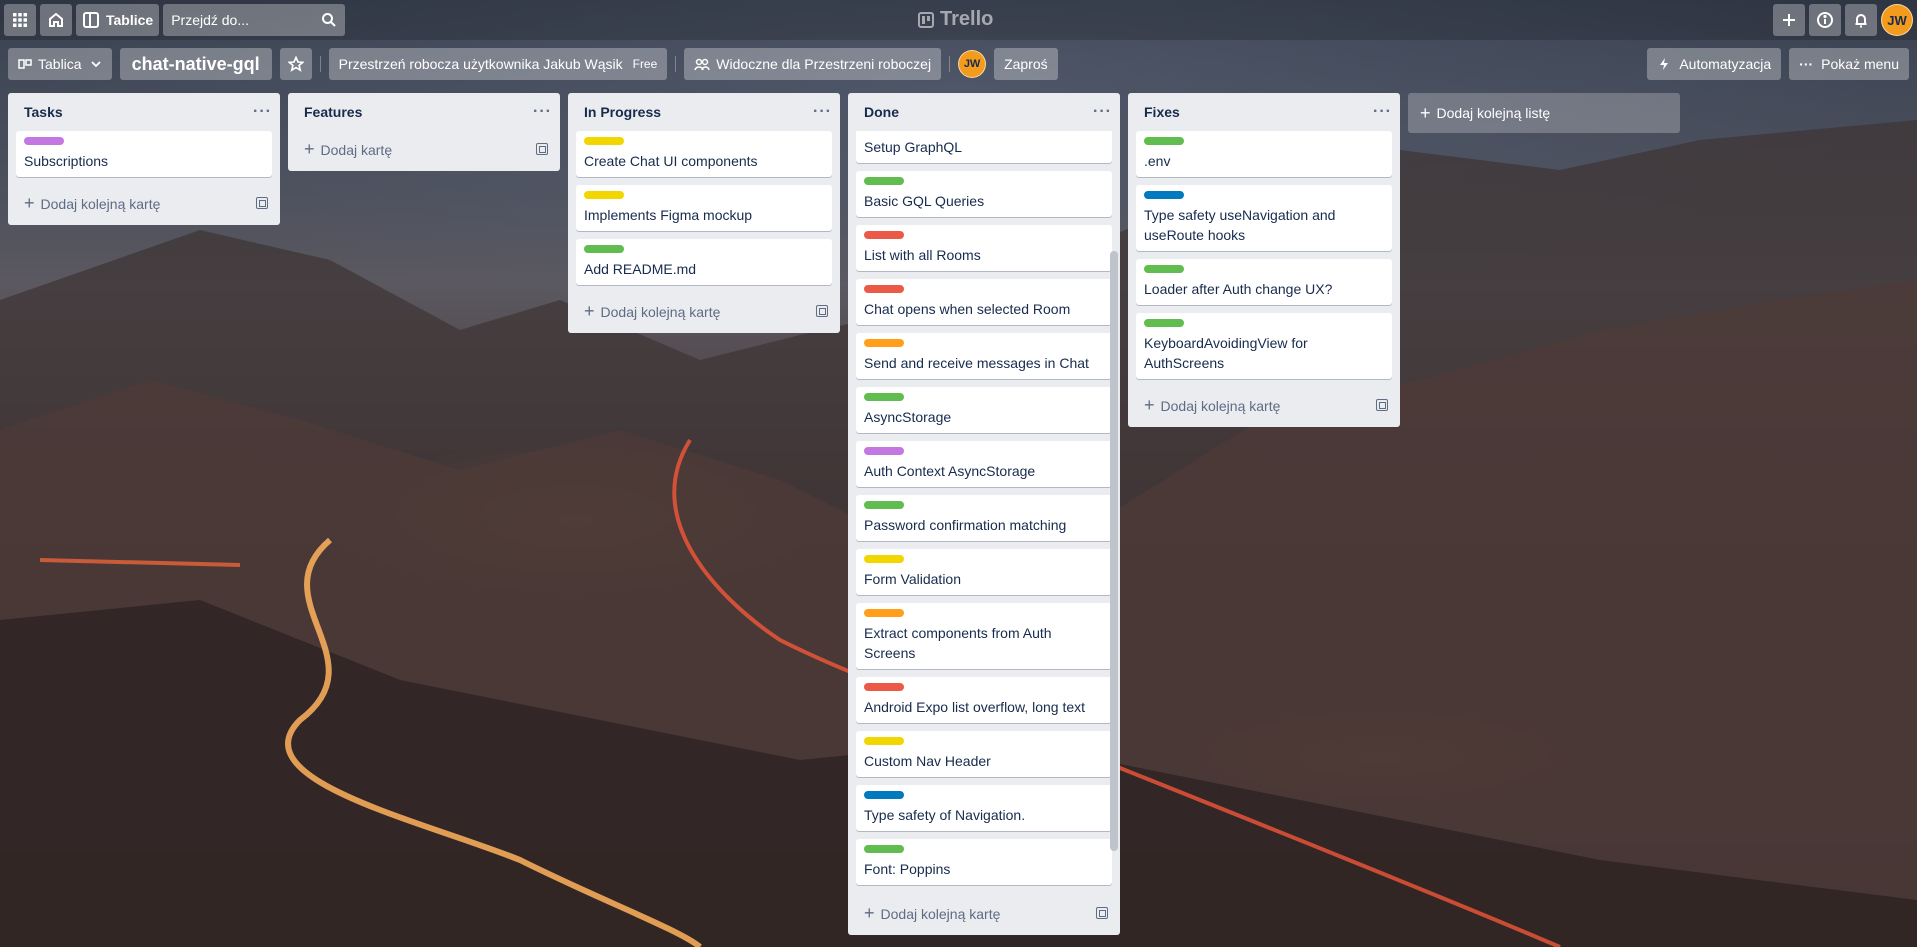 Image resolution: width=1917 pixels, height=947 pixels. Describe the element at coordinates (130, 20) in the screenshot. I see `boards-label: Tablice` at that location.